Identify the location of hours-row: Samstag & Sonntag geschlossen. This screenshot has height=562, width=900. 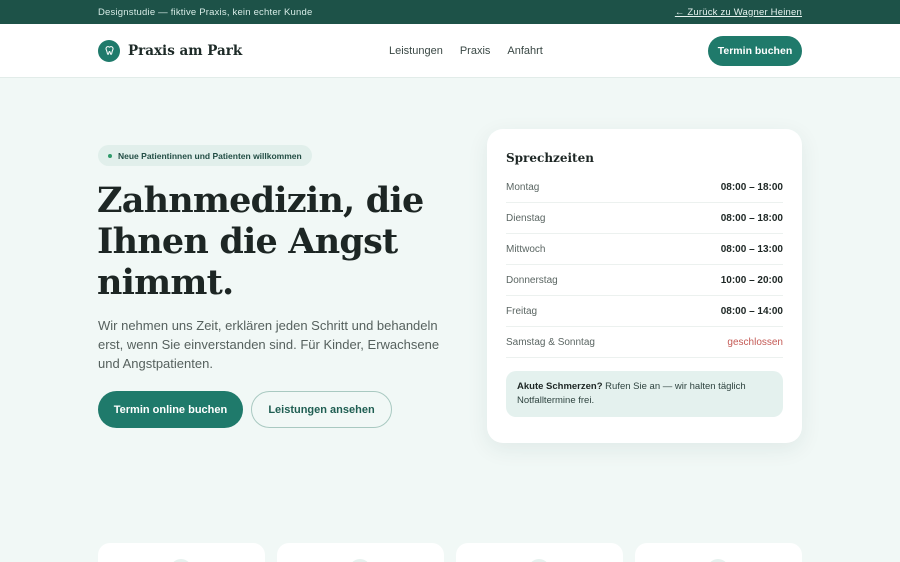
(644, 342).